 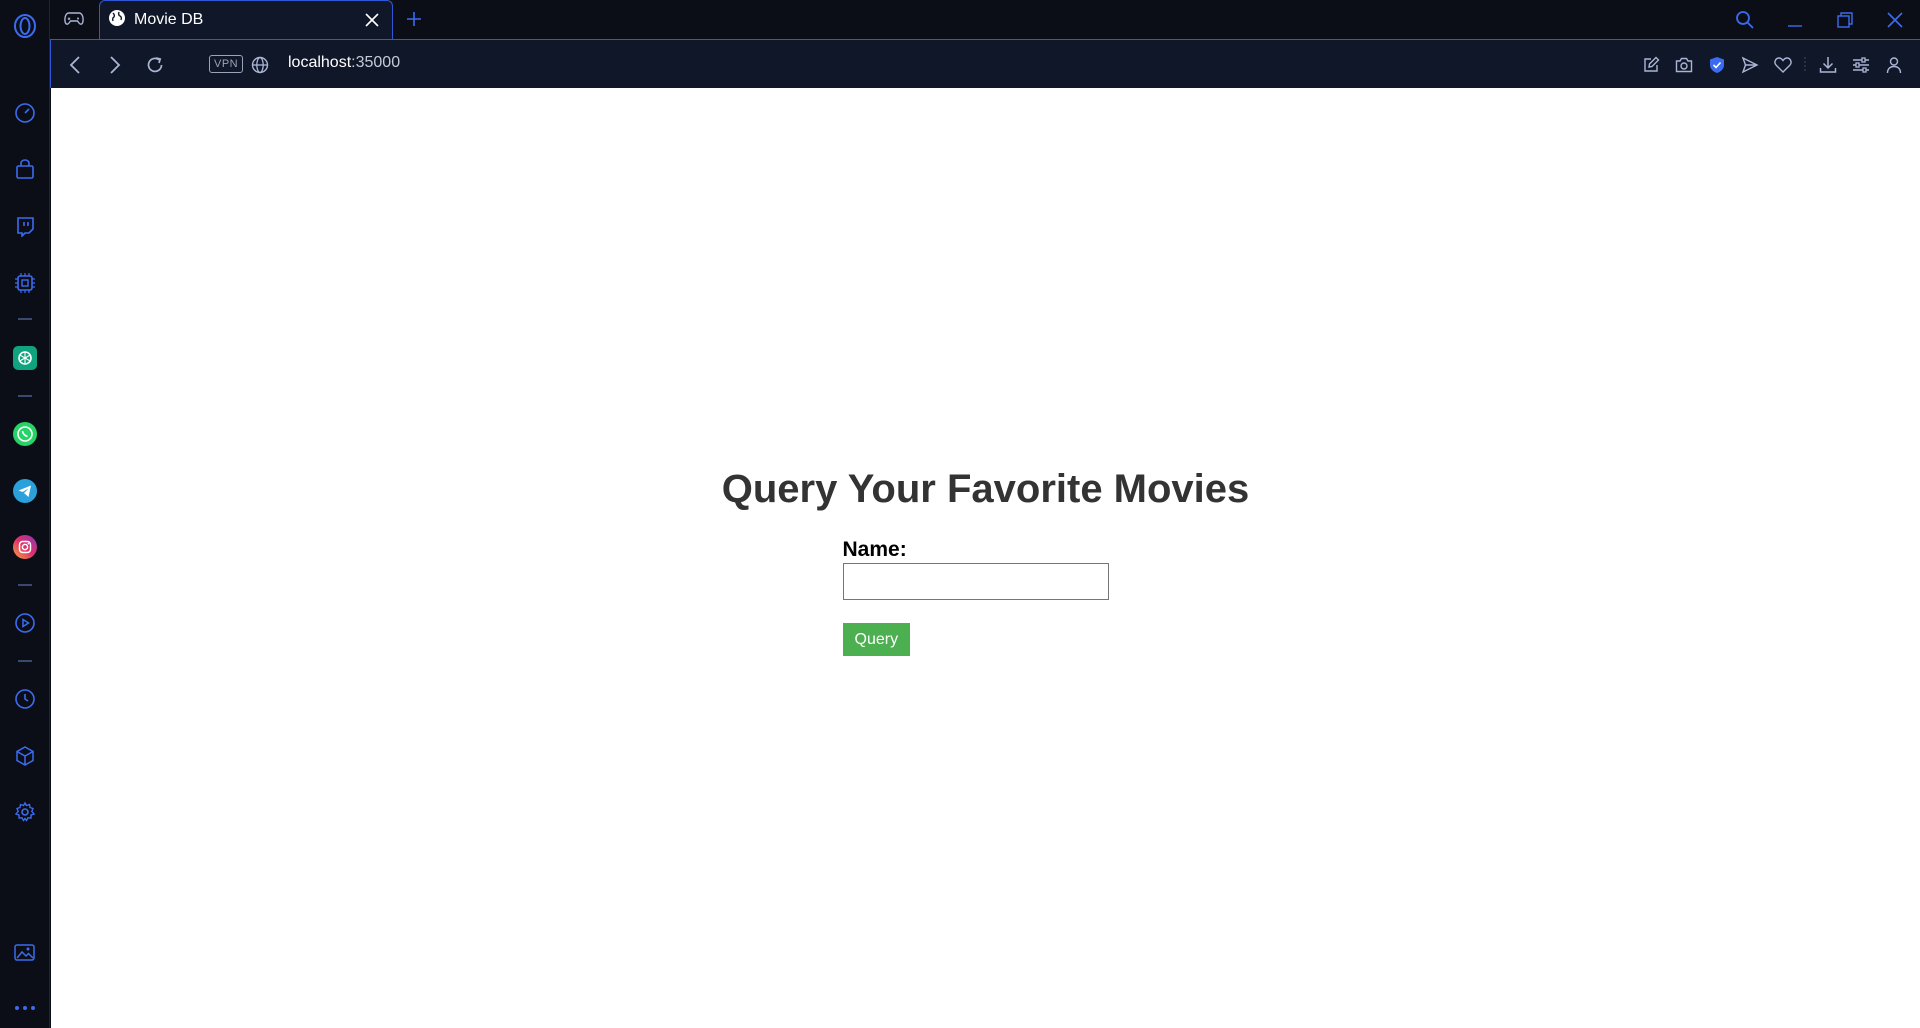 I want to click on shopping-bag-icon, so click(x=25, y=169).